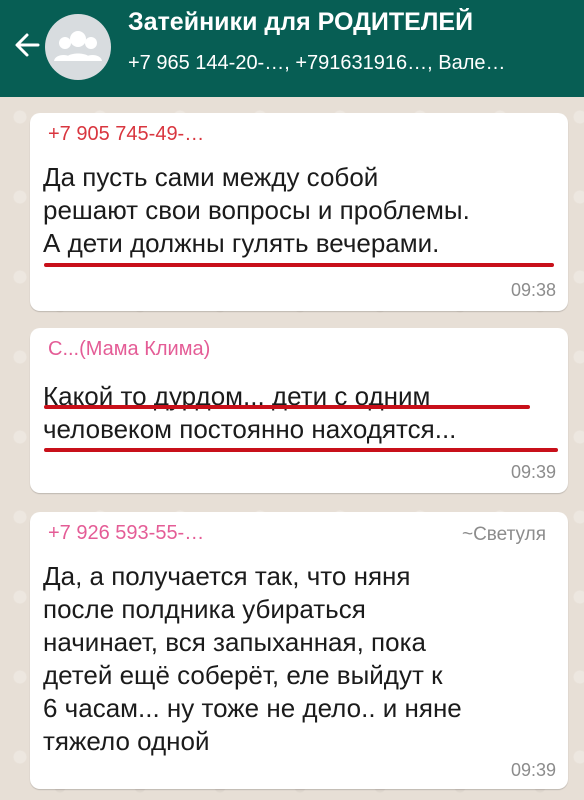 The image size is (584, 800). What do you see at coordinates (533, 290) in the screenshot?
I see `message-time: 09:38` at bounding box center [533, 290].